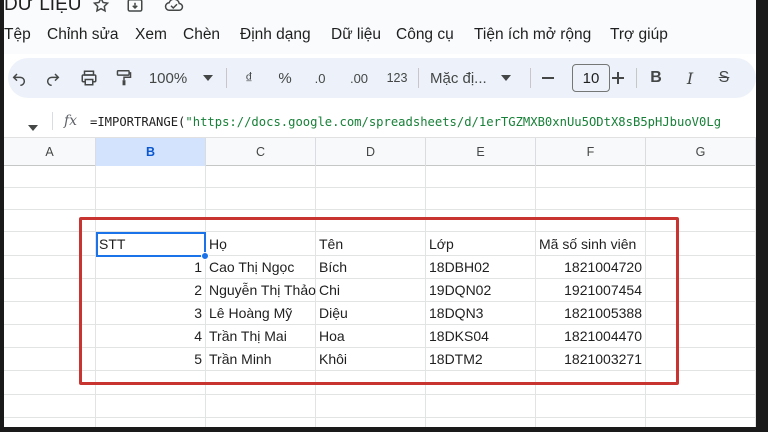 Image resolution: width=768 pixels, height=432 pixels. What do you see at coordinates (505, 78) in the screenshot?
I see `font-dropdown-icon` at bounding box center [505, 78].